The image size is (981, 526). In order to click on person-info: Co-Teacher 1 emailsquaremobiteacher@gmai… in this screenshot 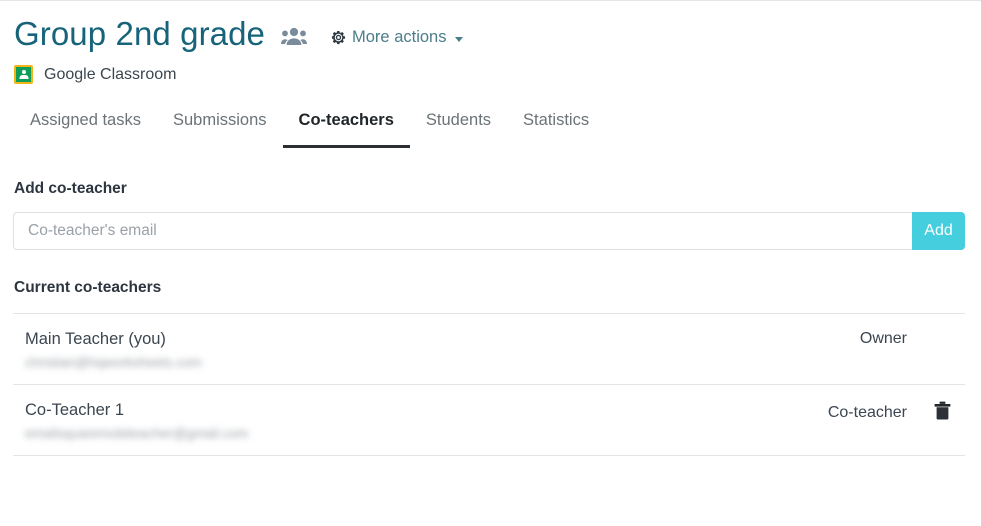, I will do `click(130, 421)`.